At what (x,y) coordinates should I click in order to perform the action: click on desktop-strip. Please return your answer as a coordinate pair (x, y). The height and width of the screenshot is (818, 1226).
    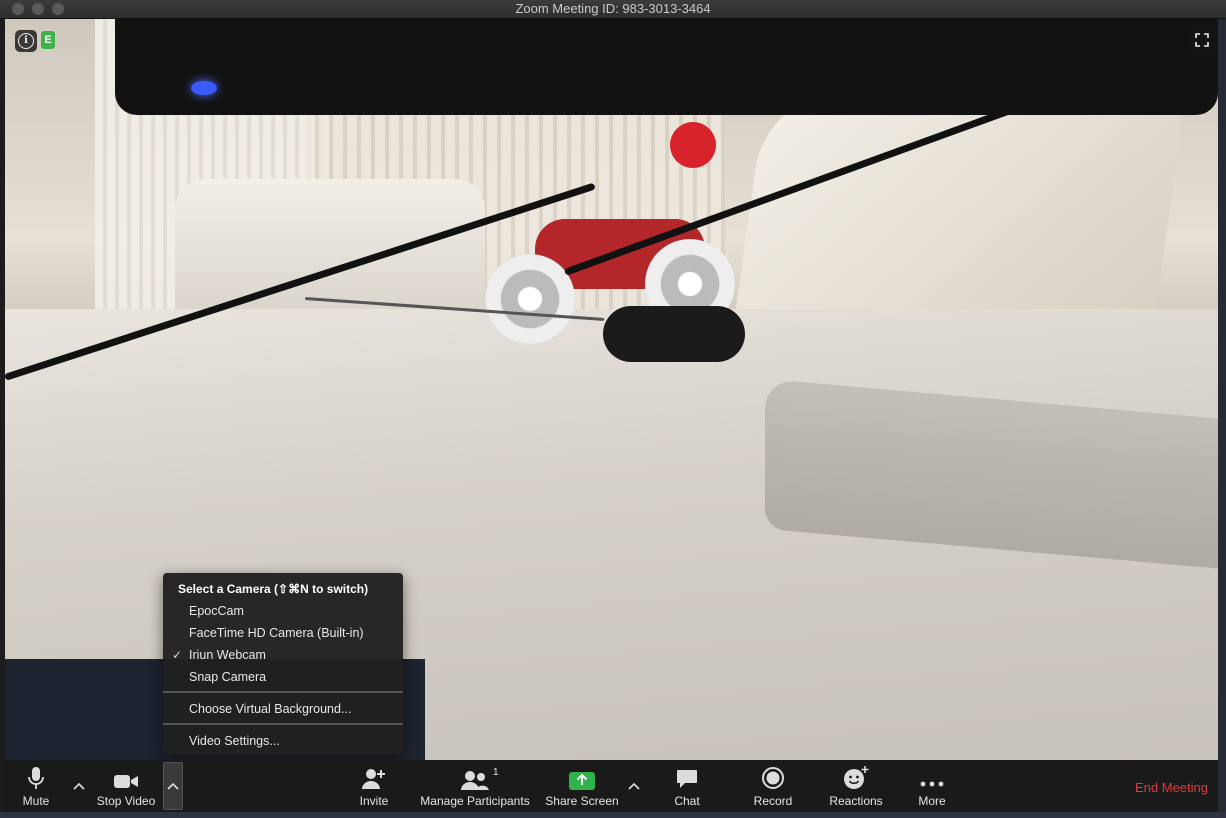
    Looking at the image, I should click on (613, 815).